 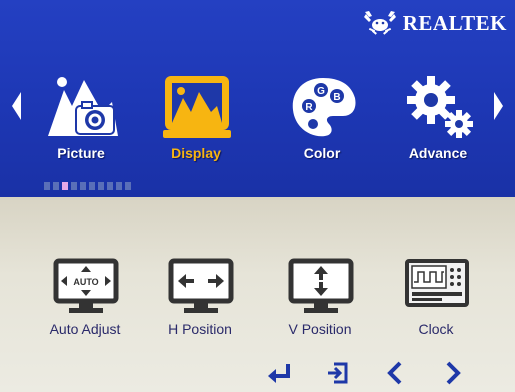 What do you see at coordinates (16, 106) in the screenshot?
I see `menu-prev-arrow-icon` at bounding box center [16, 106].